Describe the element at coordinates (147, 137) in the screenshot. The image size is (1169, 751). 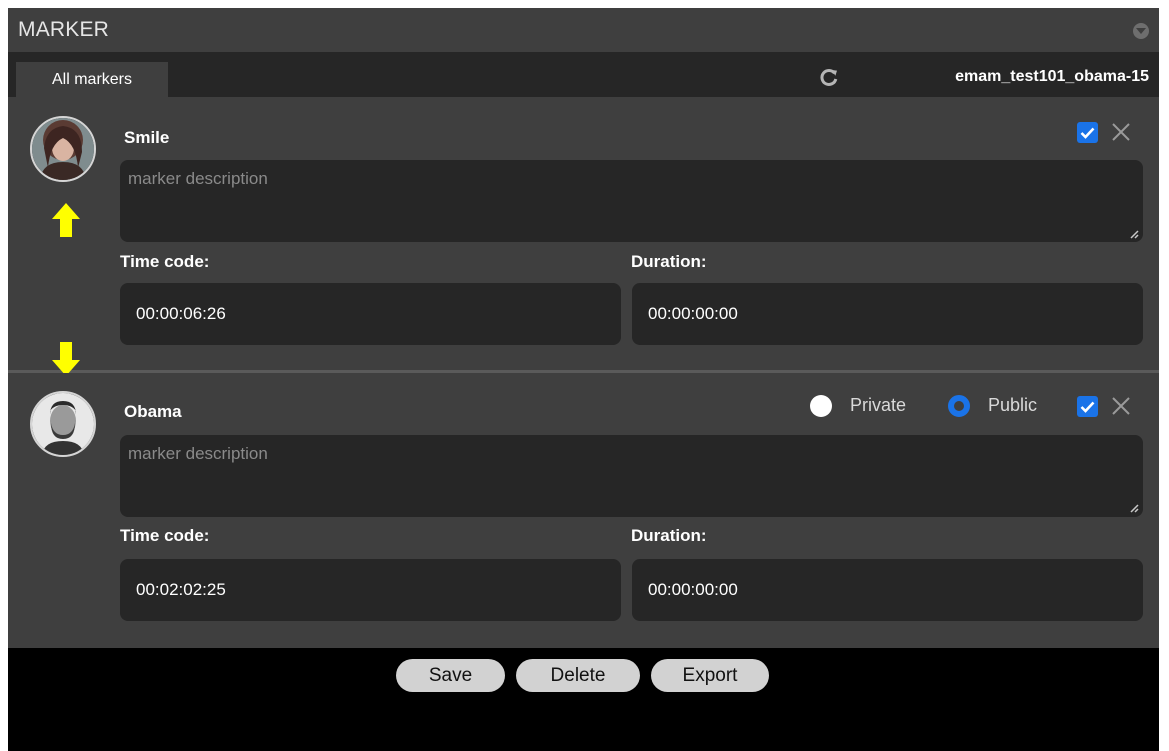
I see `marker-name: Smile` at that location.